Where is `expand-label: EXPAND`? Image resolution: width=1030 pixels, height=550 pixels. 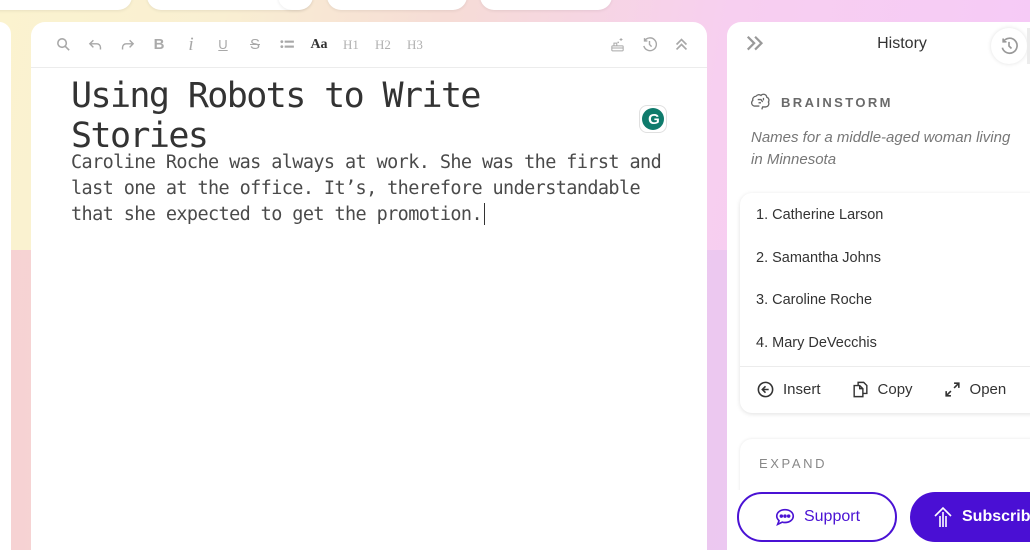
expand-label: EXPAND is located at coordinates (793, 463).